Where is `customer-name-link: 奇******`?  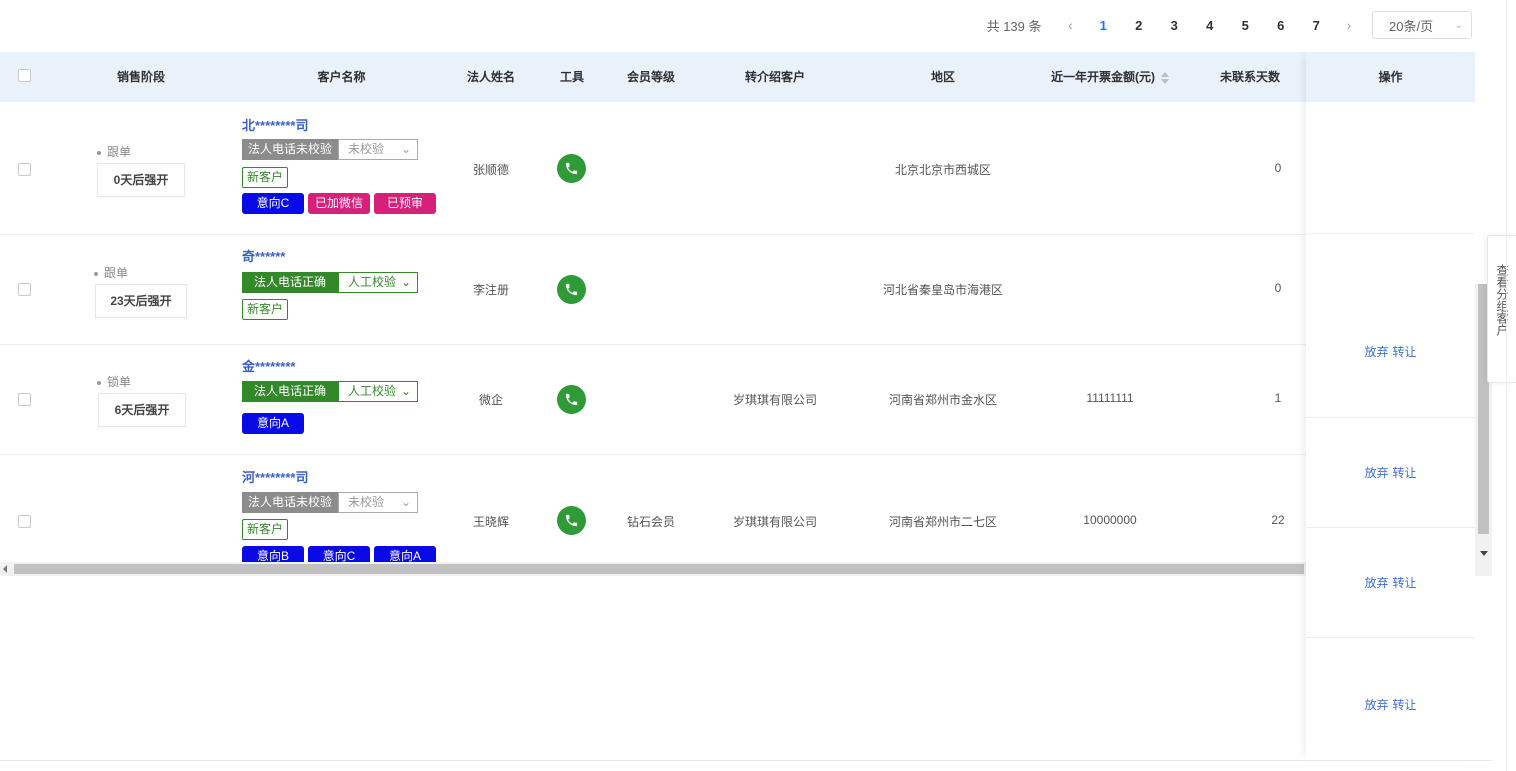 customer-name-link: 奇****** is located at coordinates (263, 255).